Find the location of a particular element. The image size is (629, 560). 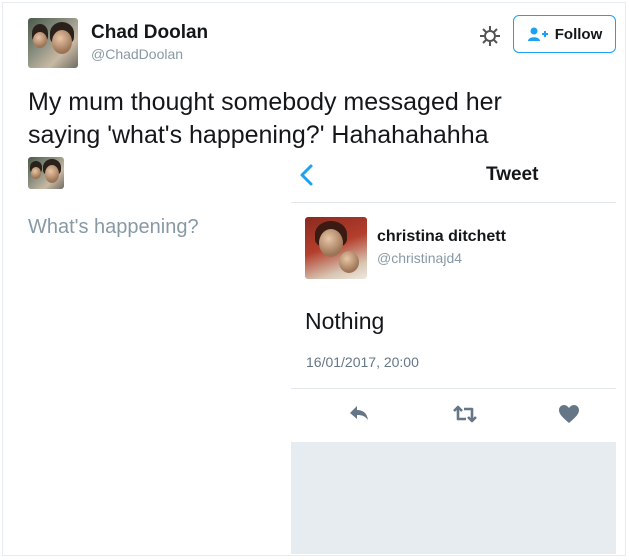

tweet-text-line: My mum thought somebody messaged her is located at coordinates (265, 102).